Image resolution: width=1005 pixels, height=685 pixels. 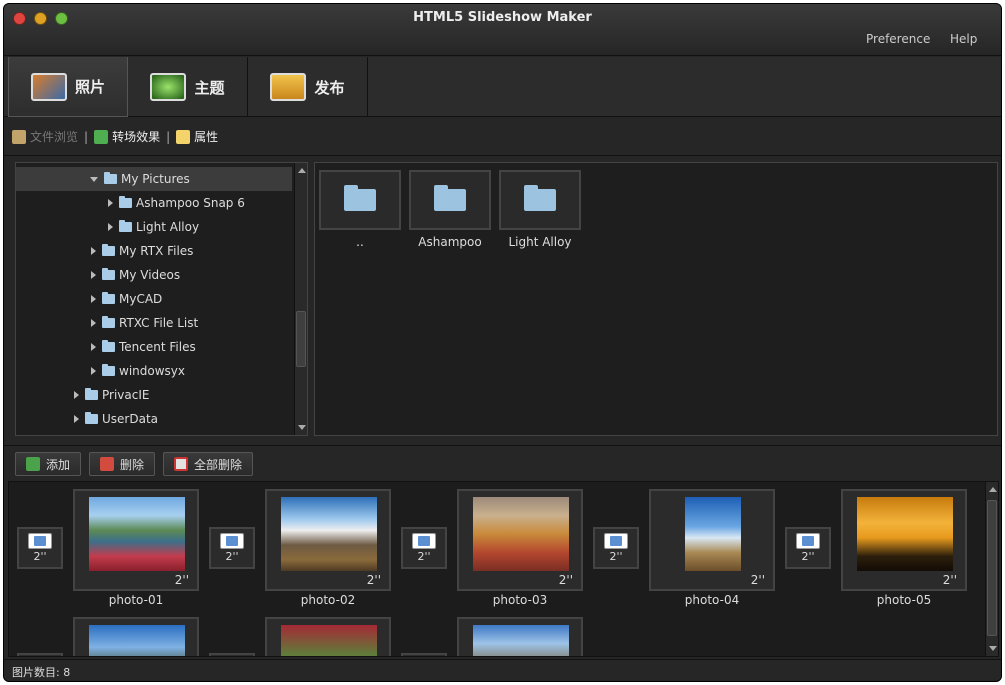 I want to click on trash-icon, so click(x=181, y=464).